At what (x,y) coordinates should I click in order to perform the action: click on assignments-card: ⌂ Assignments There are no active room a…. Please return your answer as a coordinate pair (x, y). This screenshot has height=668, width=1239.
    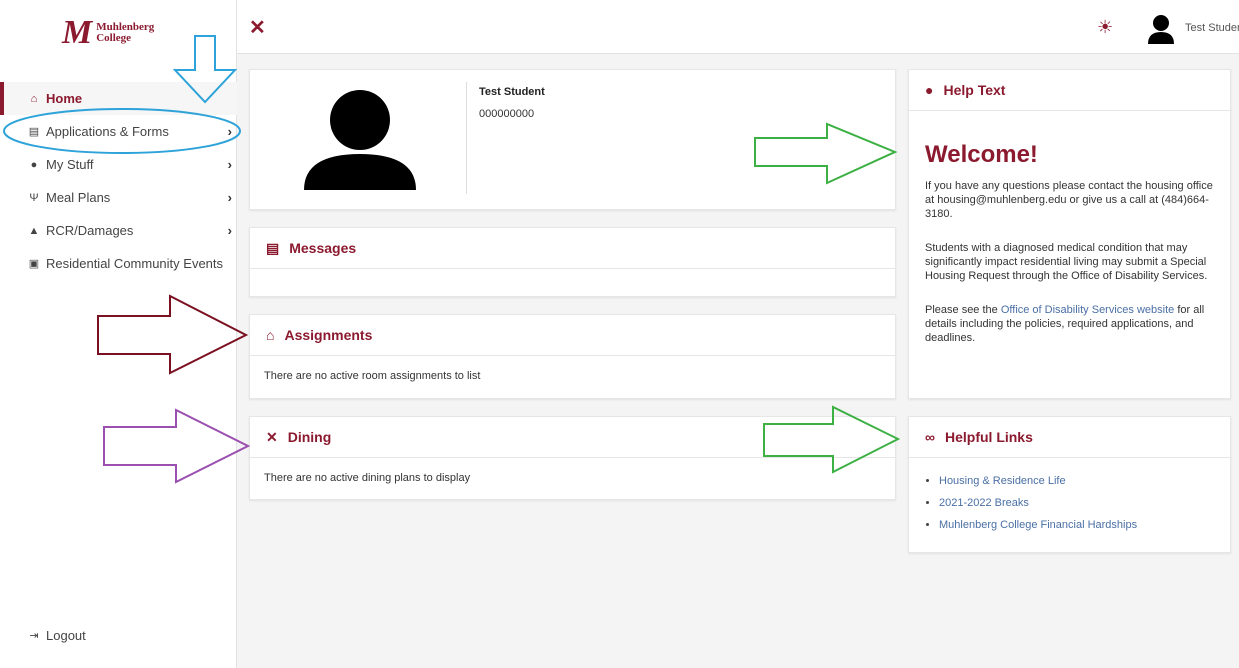
    Looking at the image, I should click on (572, 356).